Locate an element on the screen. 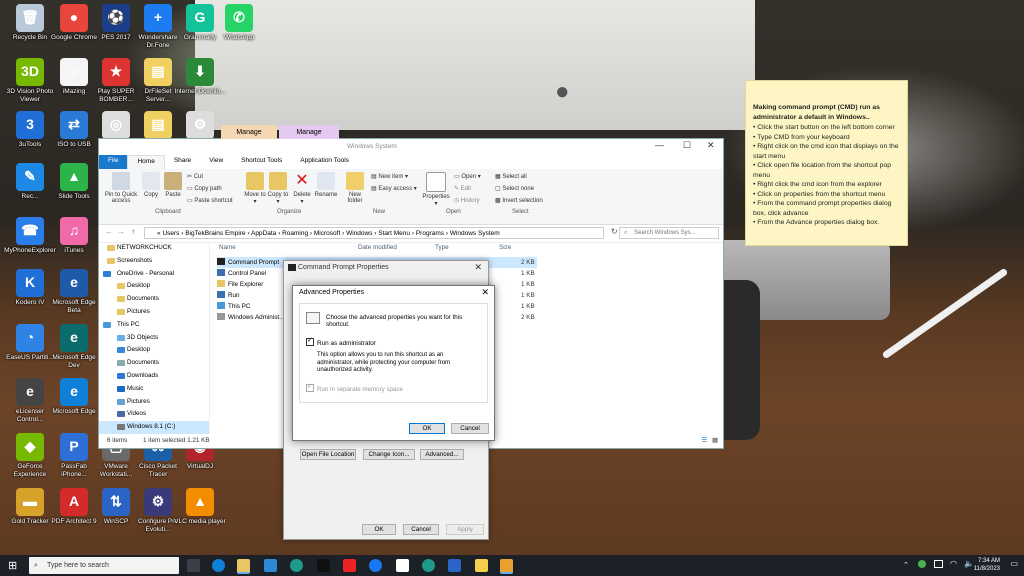 The width and height of the screenshot is (1024, 576). volume-icon: 🔈 is located at coordinates (969, 563).